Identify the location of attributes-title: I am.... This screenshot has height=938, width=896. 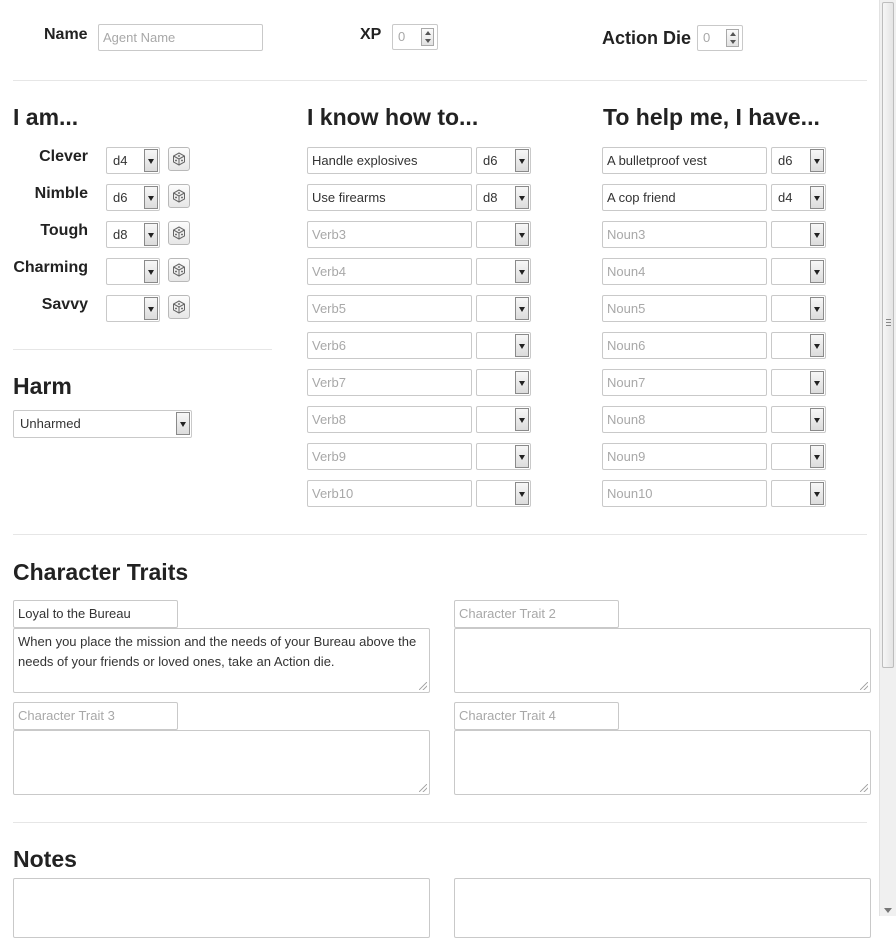
(46, 117).